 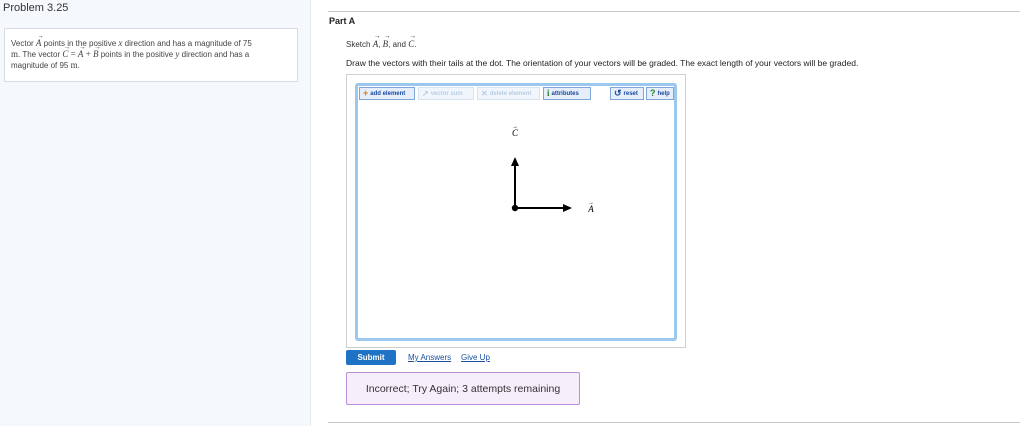 What do you see at coordinates (425, 93) in the screenshot?
I see `vector-sum-icon: ↗` at bounding box center [425, 93].